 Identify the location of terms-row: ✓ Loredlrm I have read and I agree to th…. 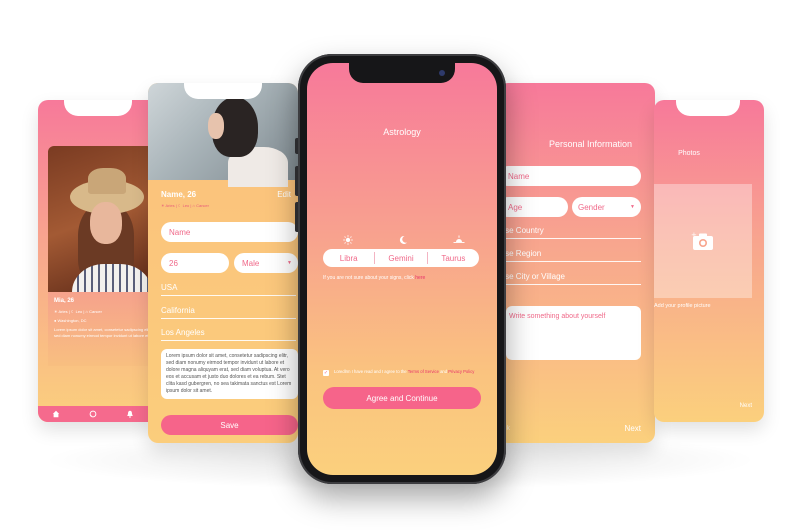
(403, 372).